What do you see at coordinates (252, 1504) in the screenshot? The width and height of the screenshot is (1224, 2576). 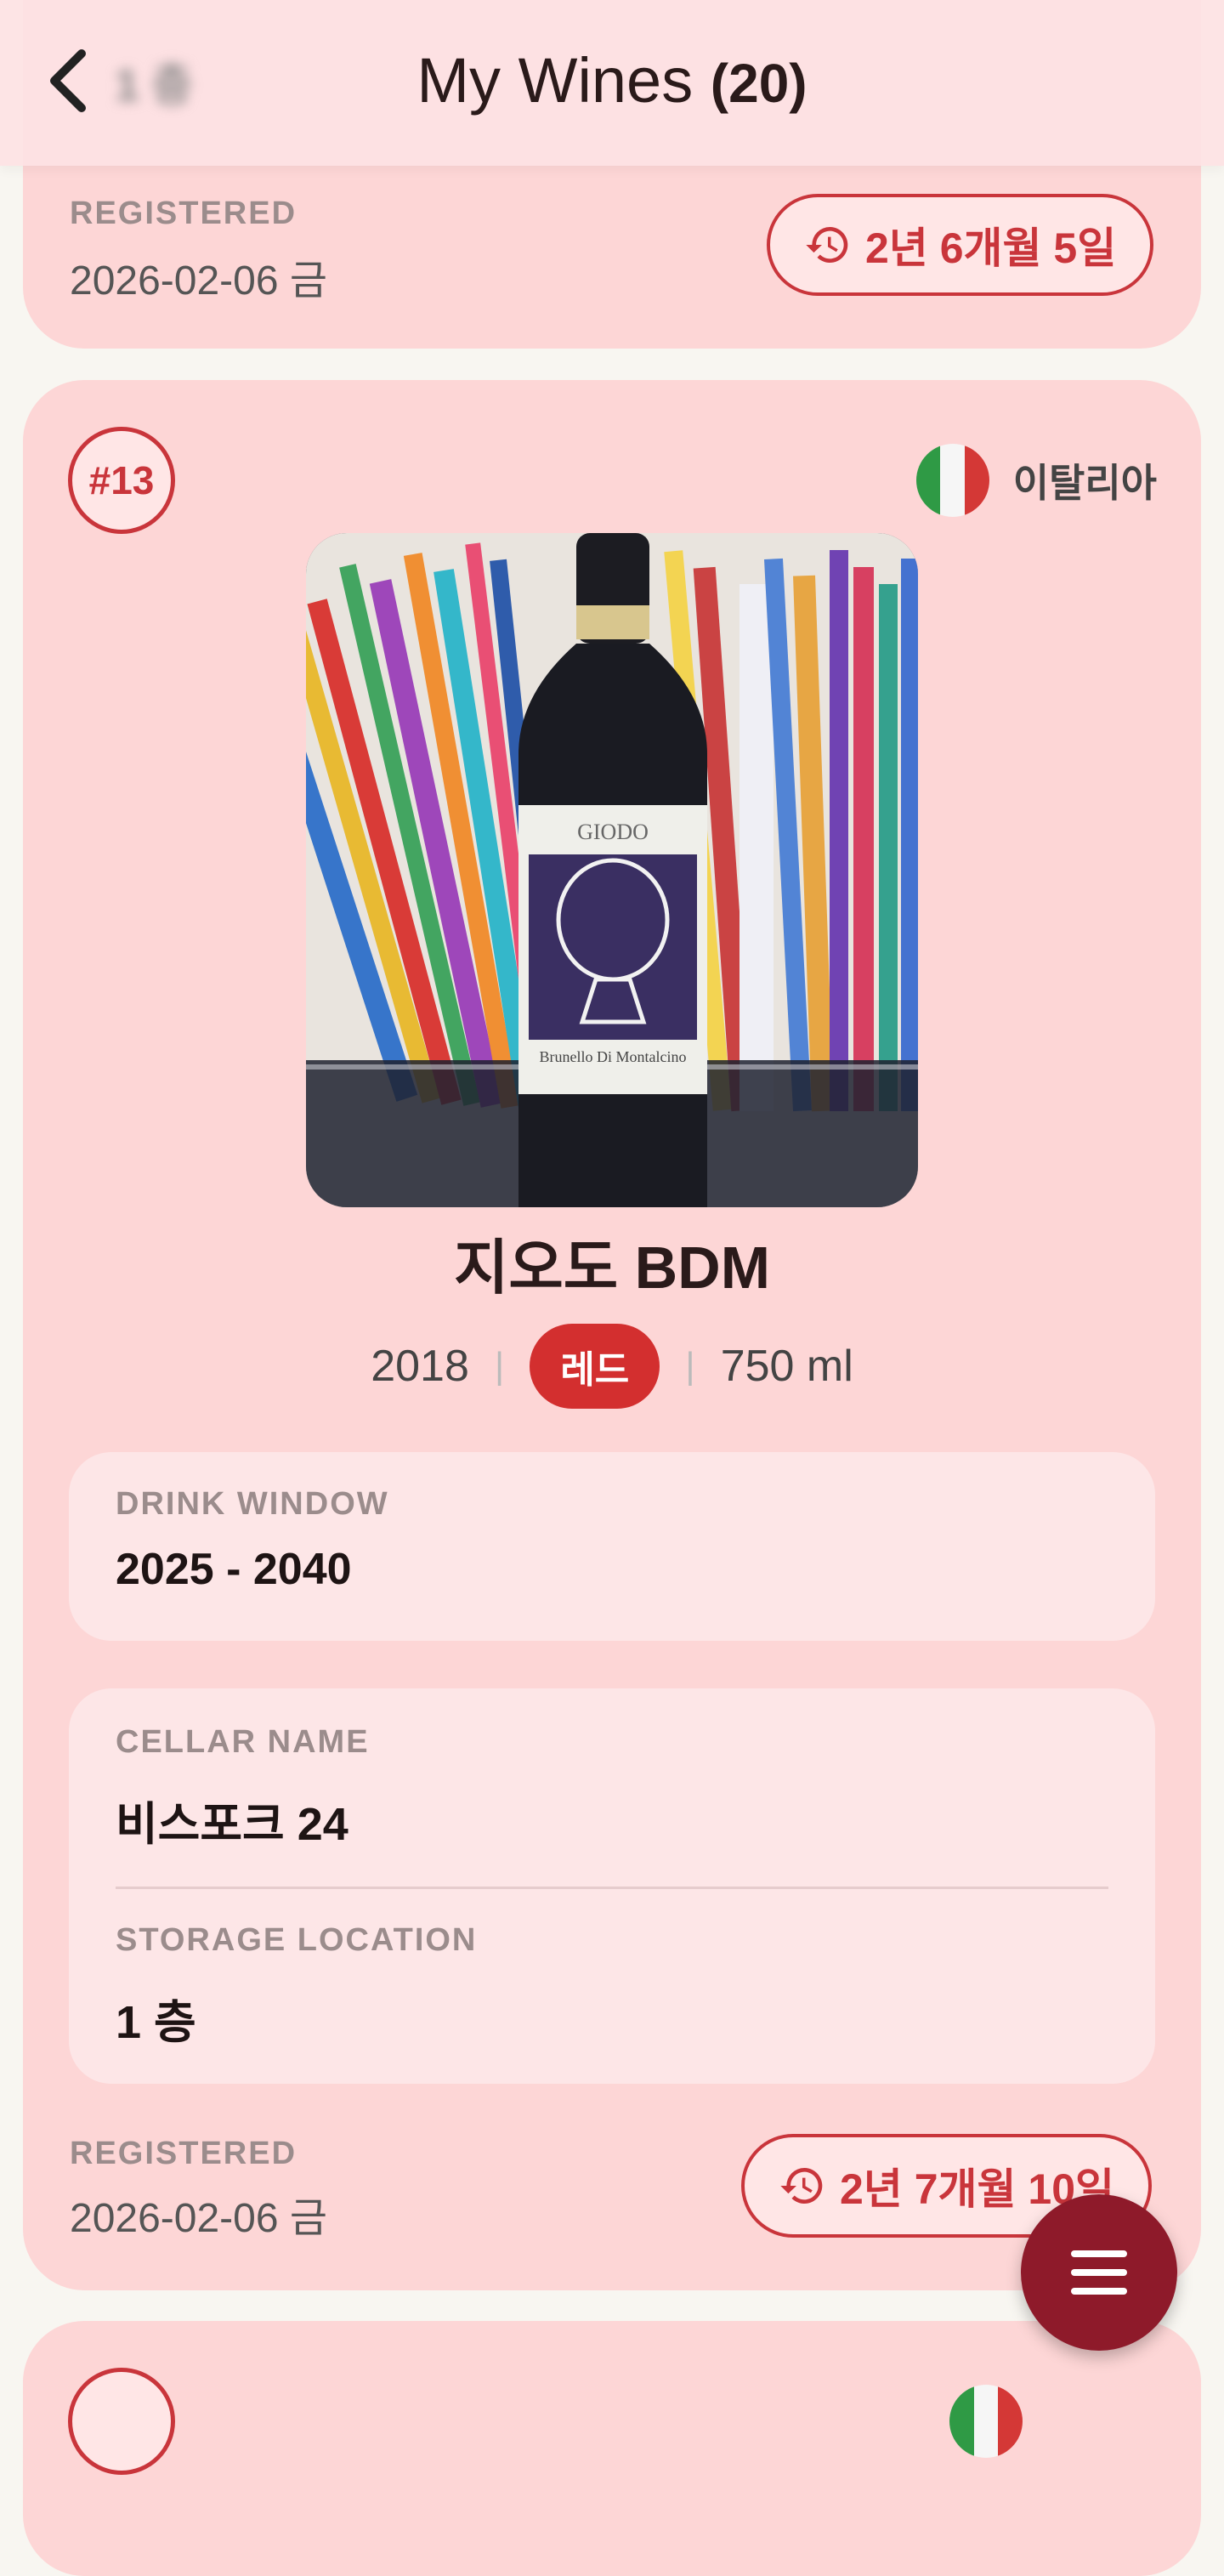 I see `drink-window-label: DRINK WINDOW` at bounding box center [252, 1504].